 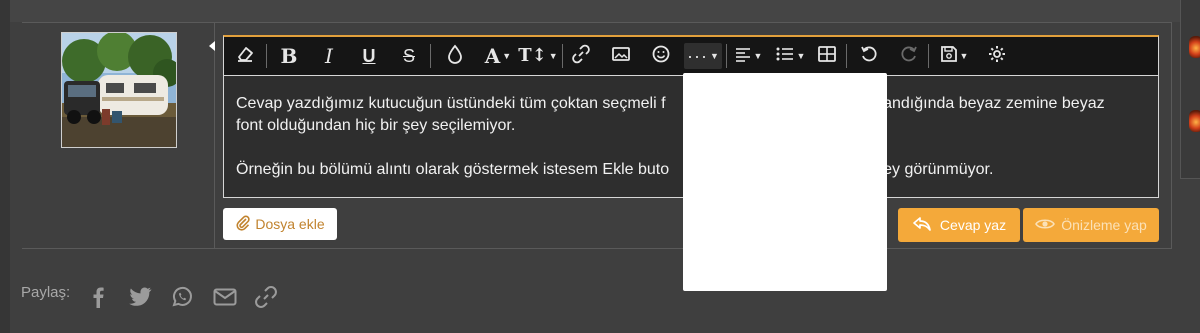 What do you see at coordinates (785, 182) in the screenshot?
I see `more-options-dropdown` at bounding box center [785, 182].